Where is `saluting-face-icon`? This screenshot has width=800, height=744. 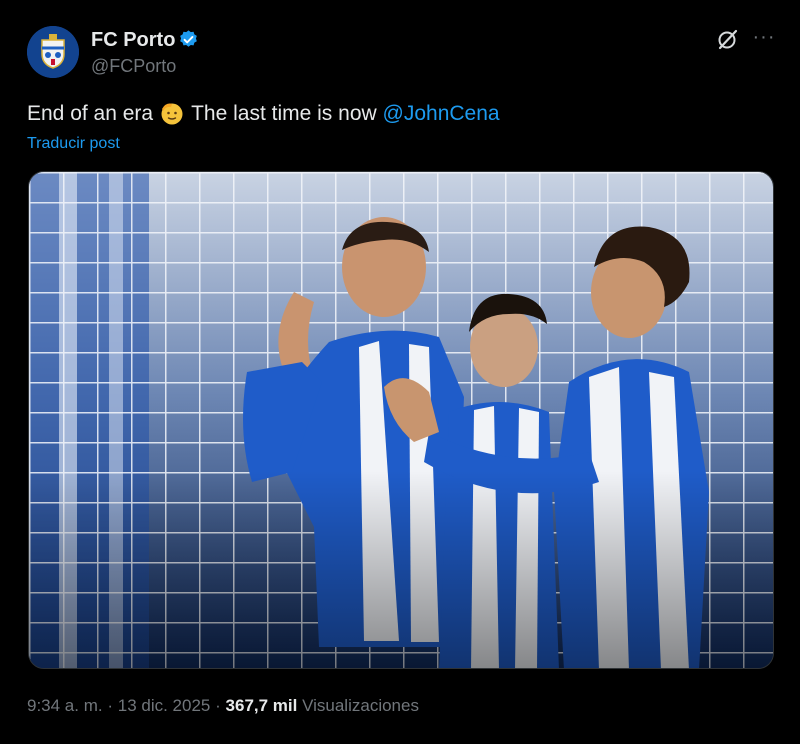
saluting-face-icon is located at coordinates (172, 114).